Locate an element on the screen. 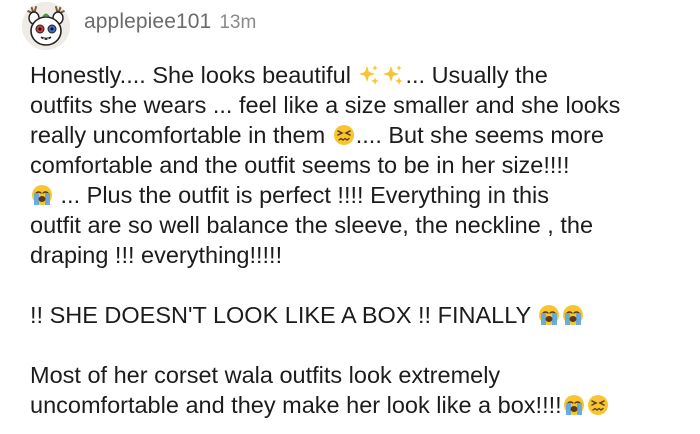 The width and height of the screenshot is (700, 434). comment-line: draping !!! everything!!!!! is located at coordinates (360, 255).